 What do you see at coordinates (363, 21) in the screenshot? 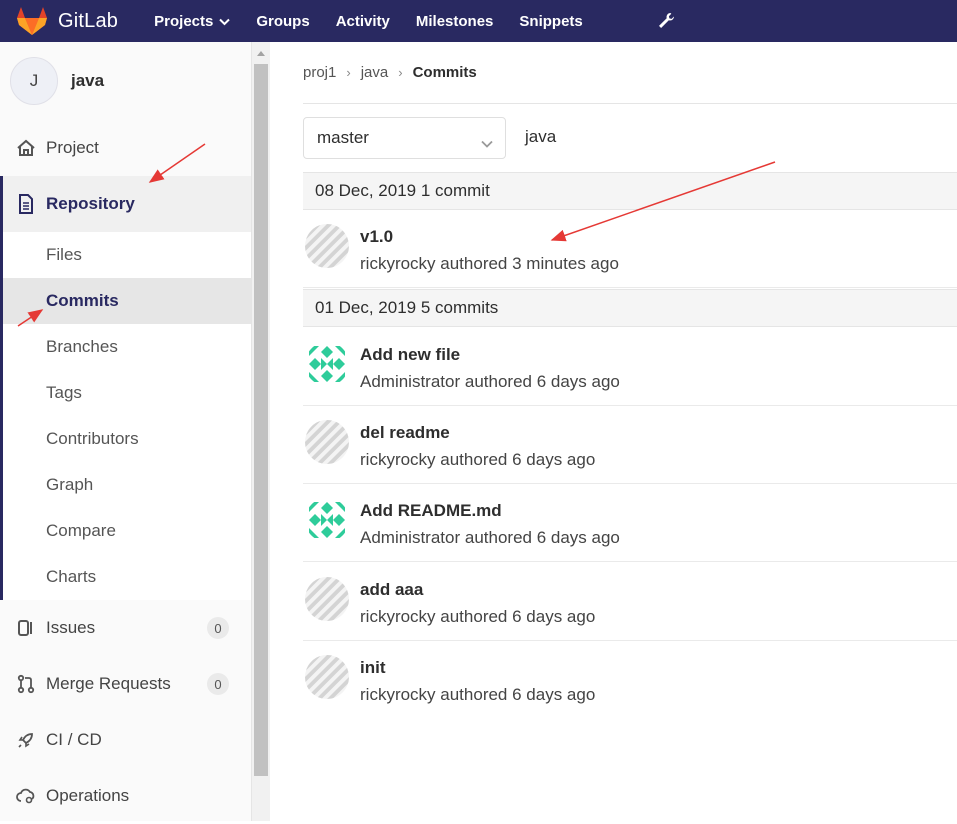
I see `nav-activity: Activity` at bounding box center [363, 21].